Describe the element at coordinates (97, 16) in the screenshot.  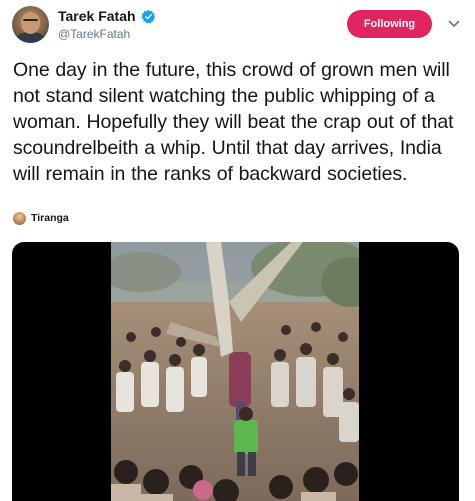
I see `author-display-name: Tarek Fatah` at that location.